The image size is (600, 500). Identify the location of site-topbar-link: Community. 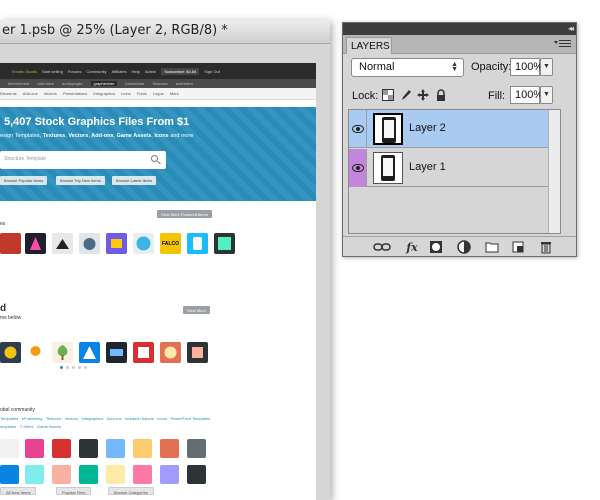
(96, 71).